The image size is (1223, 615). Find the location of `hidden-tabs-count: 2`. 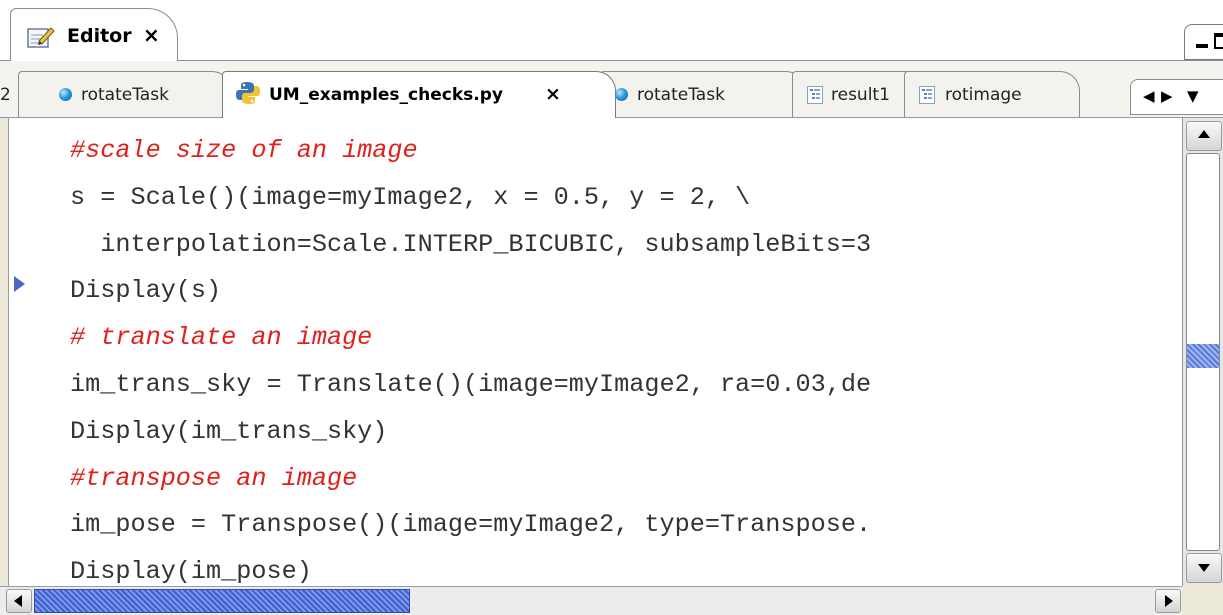

hidden-tabs-count: 2 is located at coordinates (5, 95).